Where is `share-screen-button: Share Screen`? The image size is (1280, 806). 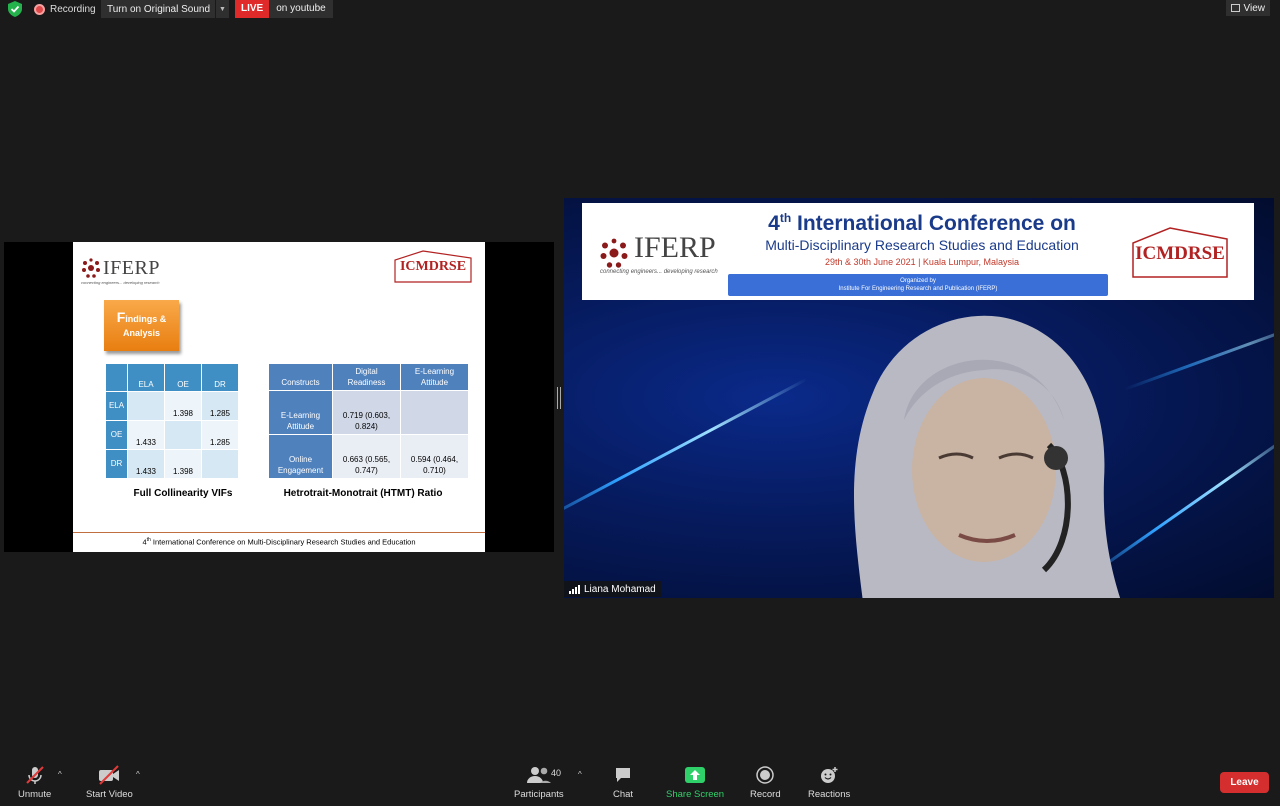 share-screen-button: Share Screen is located at coordinates (695, 782).